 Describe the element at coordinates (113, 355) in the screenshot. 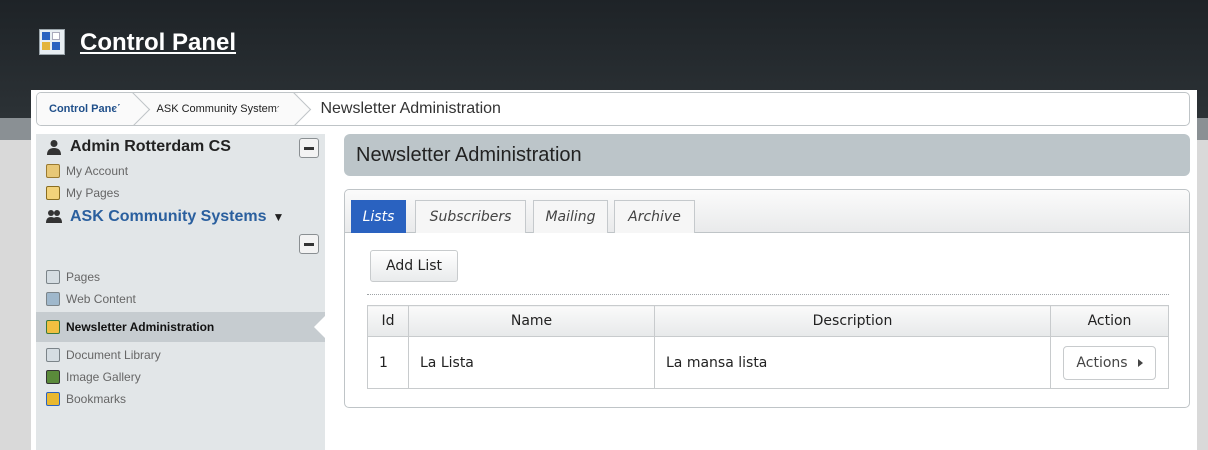

I see `sidebar-item-label: Document Library` at that location.